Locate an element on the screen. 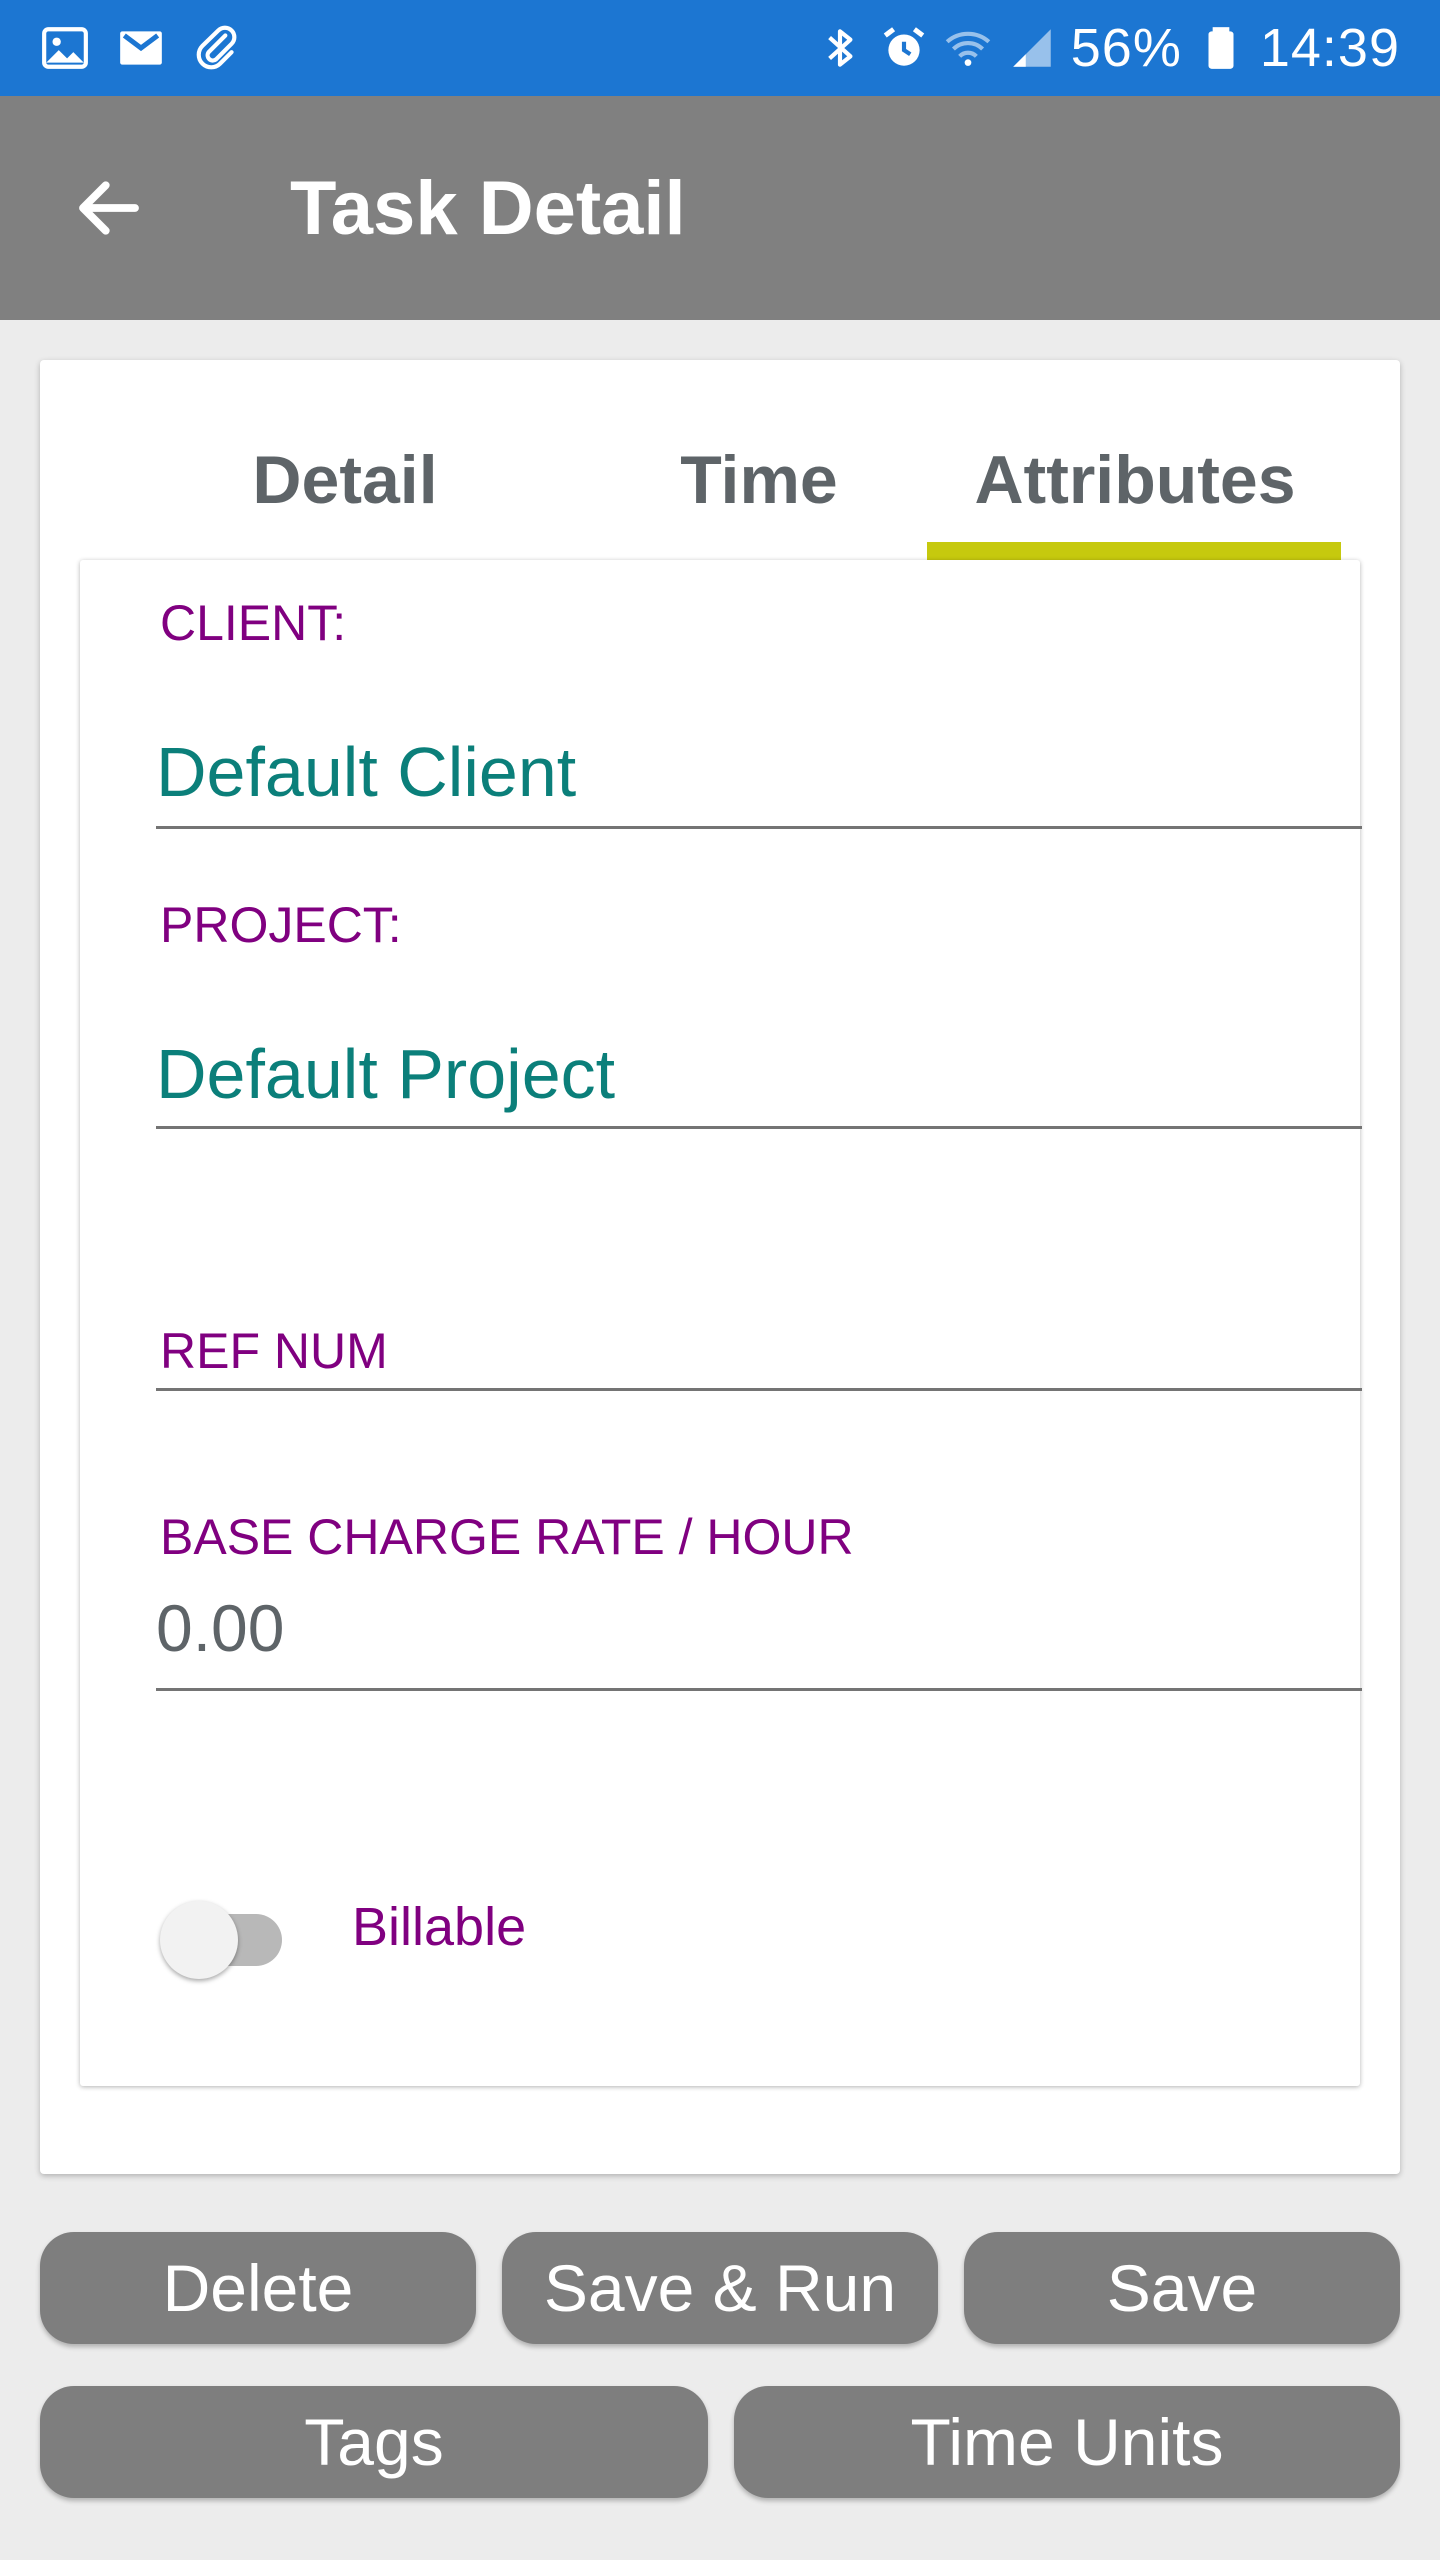 This screenshot has width=1440, height=2560. project-label: PROJECT: is located at coordinates (281, 925).